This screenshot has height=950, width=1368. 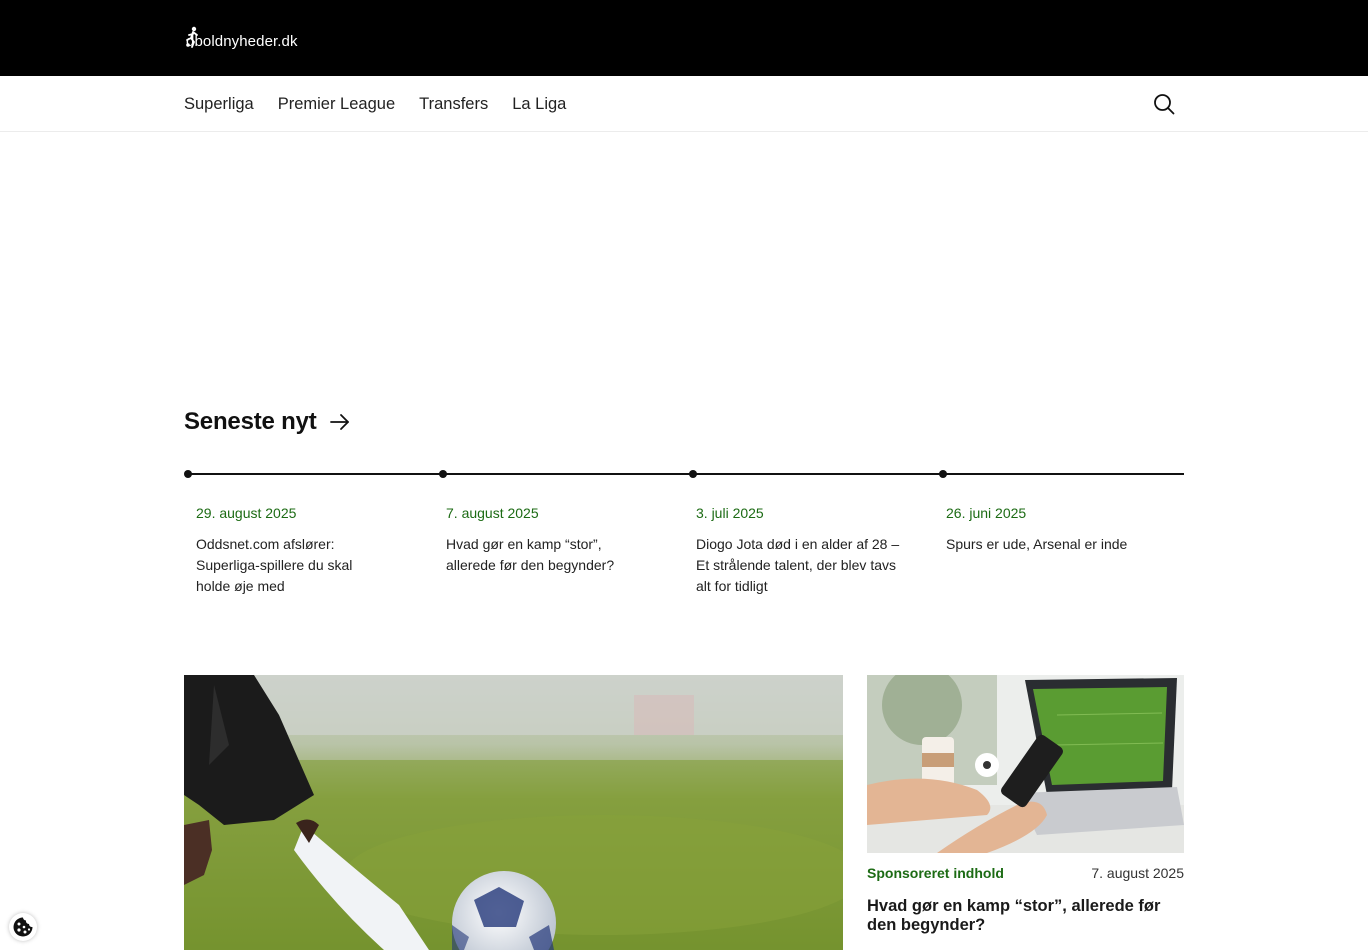 What do you see at coordinates (336, 104) in the screenshot?
I see `nav-item-premier-league: Premier League` at bounding box center [336, 104].